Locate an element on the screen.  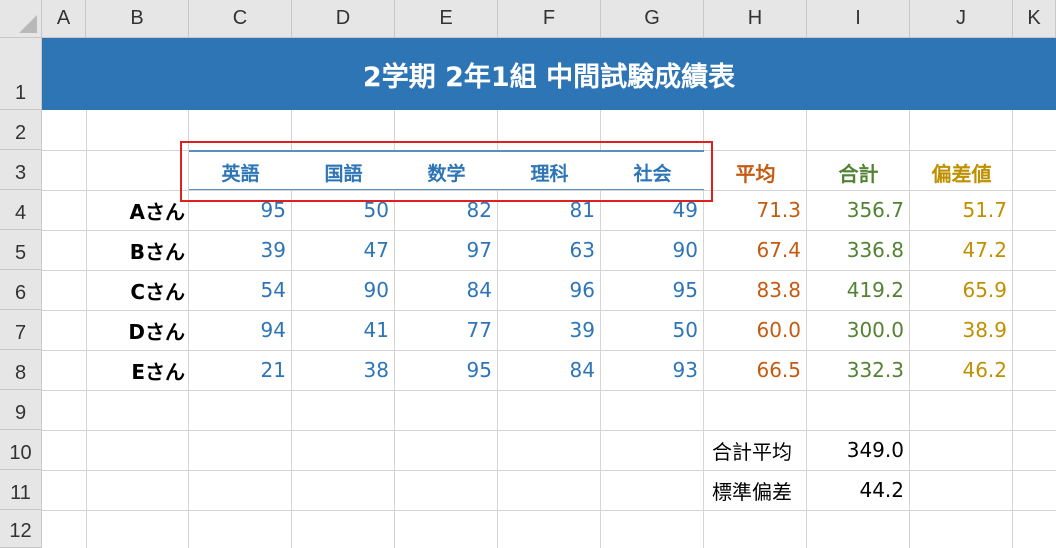
score-cell: 77 is located at coordinates (446, 330).